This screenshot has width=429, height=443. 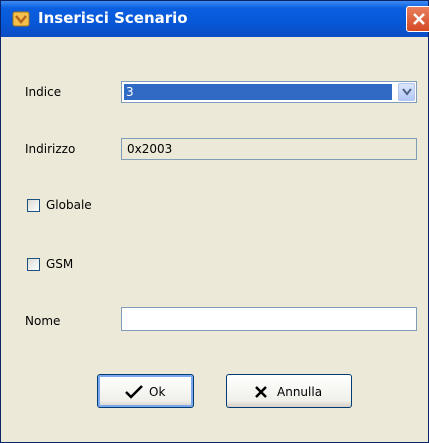 What do you see at coordinates (269, 319) in the screenshot?
I see `nome-input` at bounding box center [269, 319].